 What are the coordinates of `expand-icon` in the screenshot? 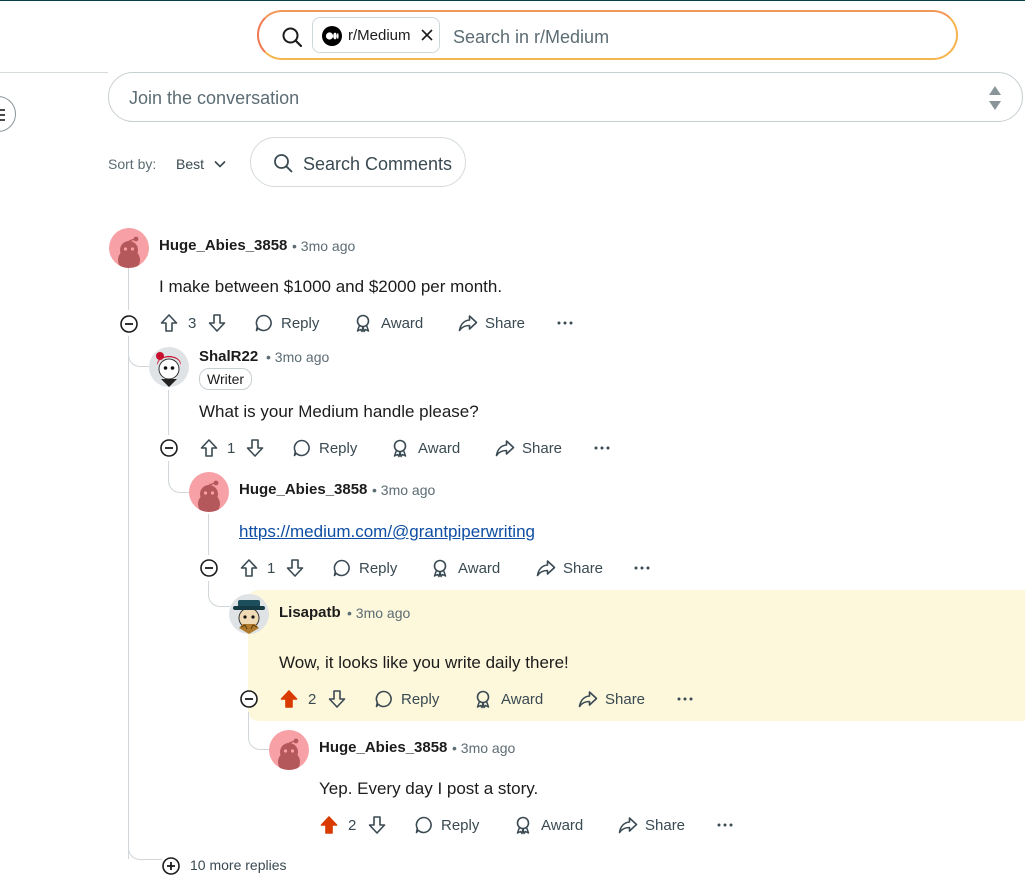 It's located at (171, 866).